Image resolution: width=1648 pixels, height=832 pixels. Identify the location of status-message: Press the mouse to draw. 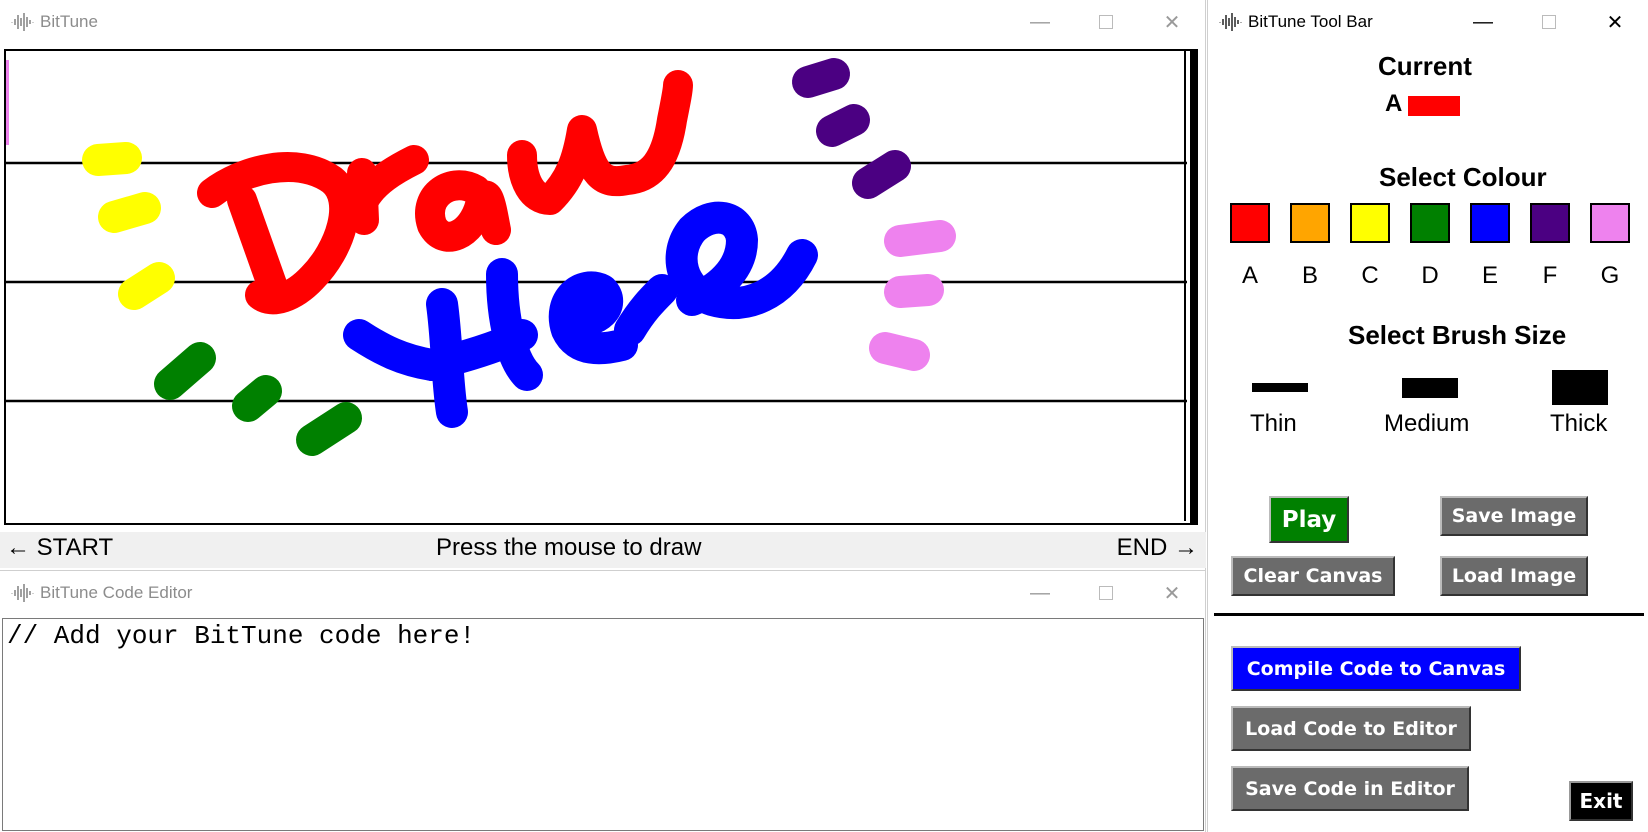
(569, 547).